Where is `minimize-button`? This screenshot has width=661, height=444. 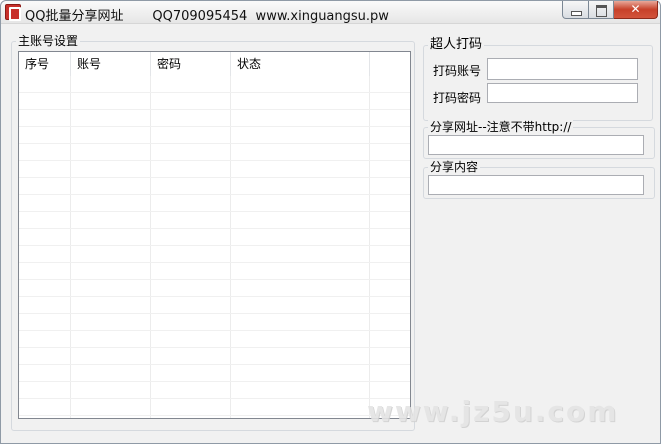
minimize-button is located at coordinates (575, 10).